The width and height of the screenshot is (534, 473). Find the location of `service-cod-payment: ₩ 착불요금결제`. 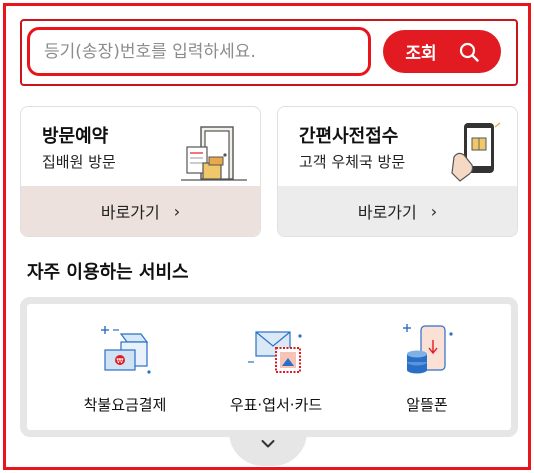

service-cod-payment: ₩ 착불요금결제 is located at coordinates (125, 370).